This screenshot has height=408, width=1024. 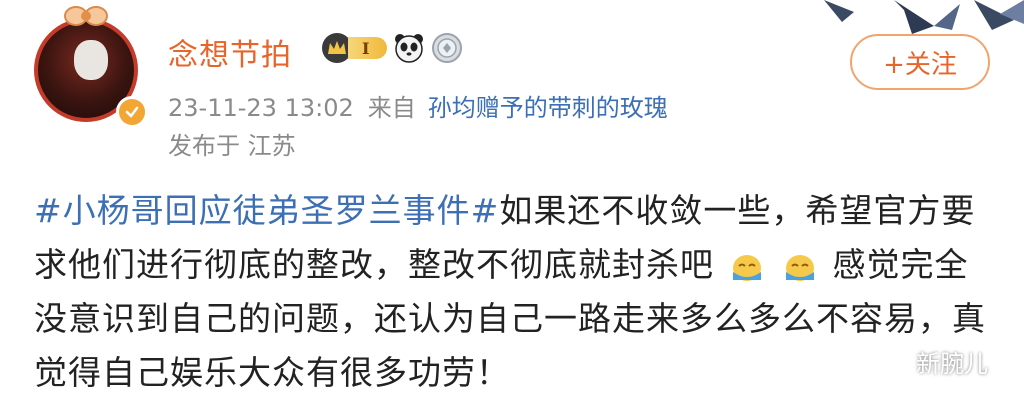 I want to click on avatar-face, so click(x=91, y=60).